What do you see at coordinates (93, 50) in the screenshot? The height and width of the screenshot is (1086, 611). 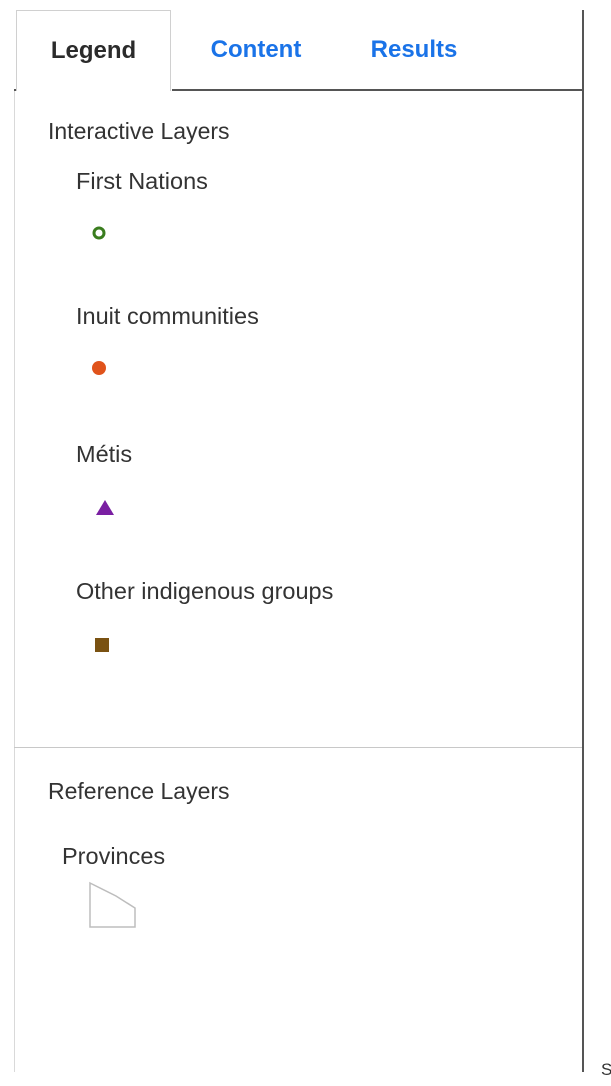 I see `tab-legend: Legend` at bounding box center [93, 50].